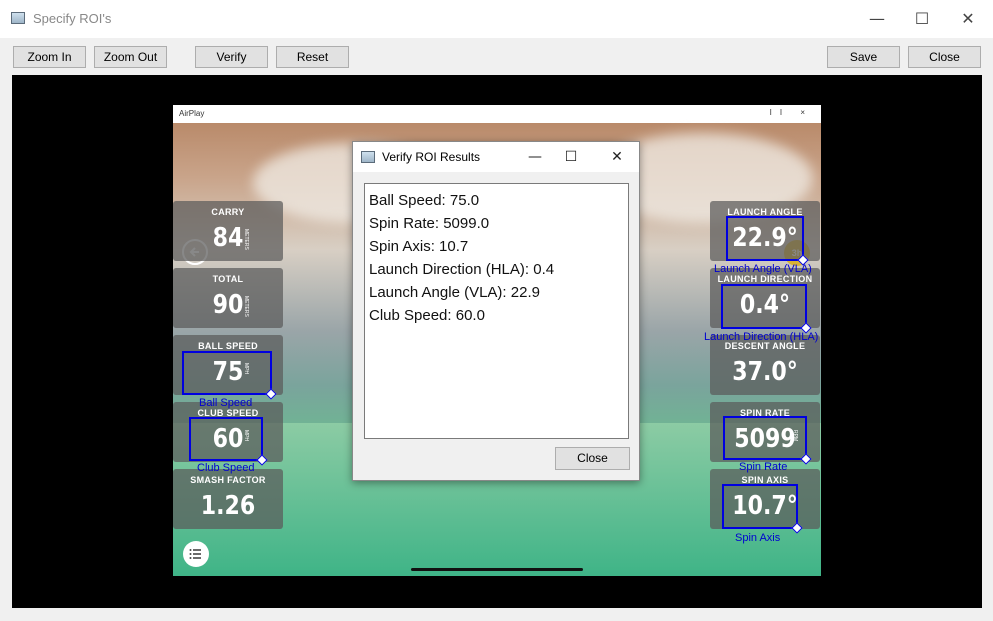  I want to click on roi-club-speed, so click(228, 441).